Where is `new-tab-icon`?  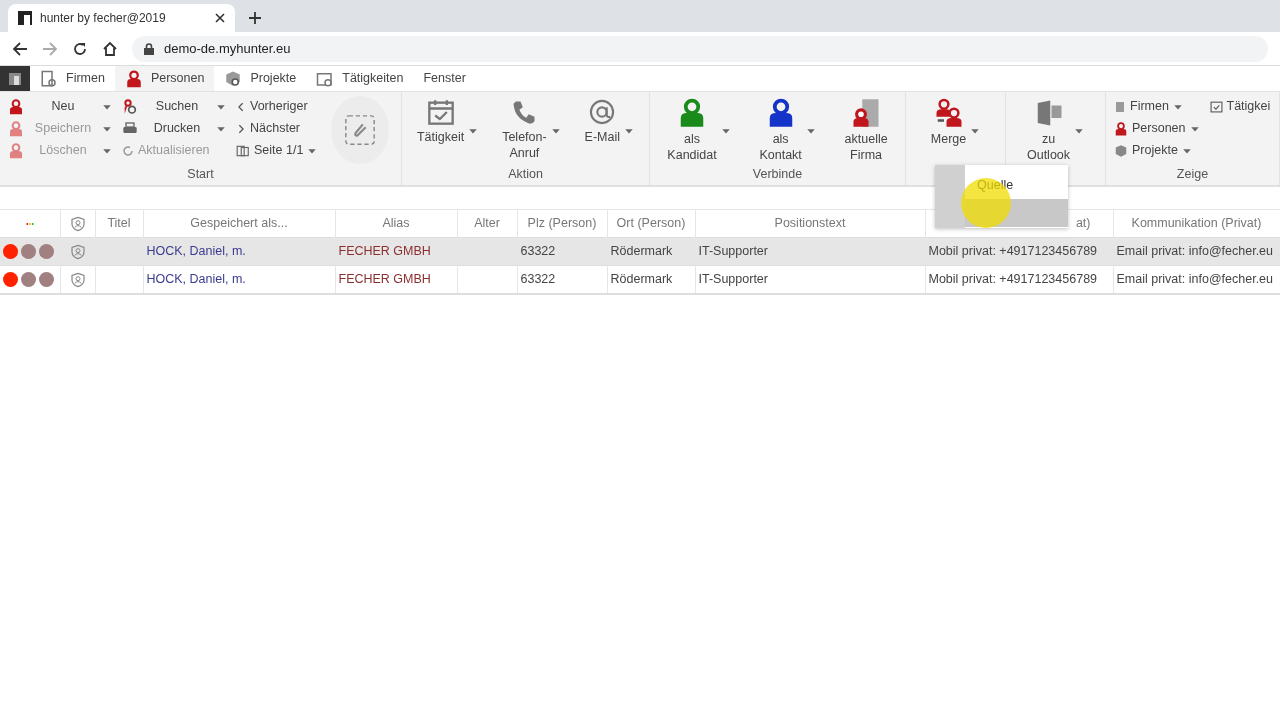 new-tab-icon is located at coordinates (255, 18).